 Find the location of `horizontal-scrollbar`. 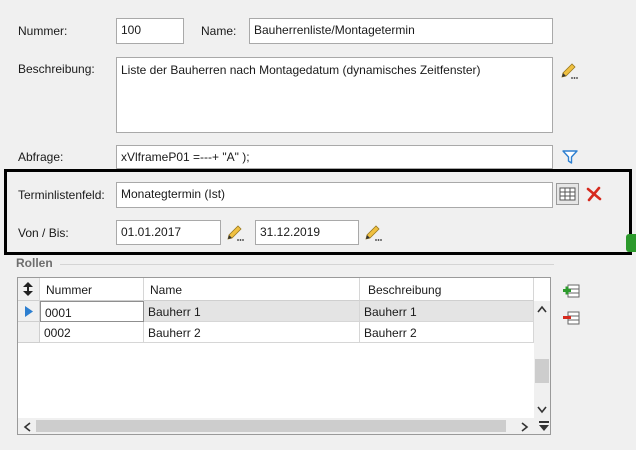

horizontal-scrollbar is located at coordinates (284, 426).